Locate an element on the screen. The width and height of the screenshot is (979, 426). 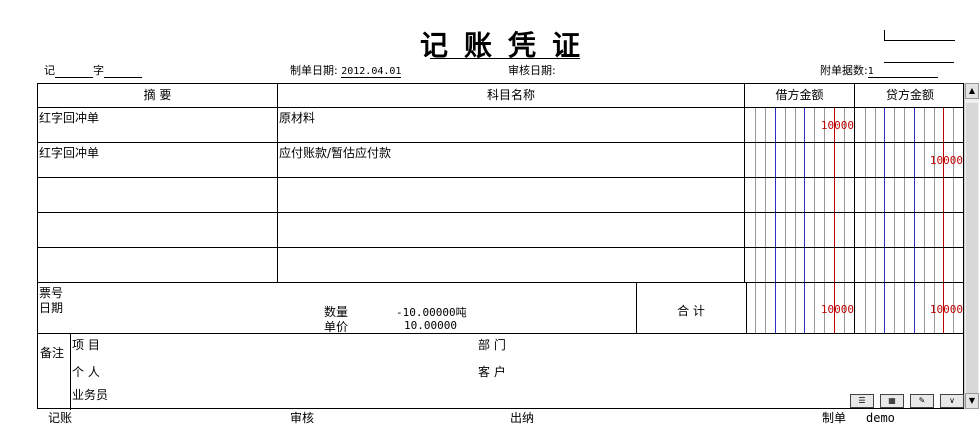
voucher-type: 记 字 is located at coordinates (93, 70).